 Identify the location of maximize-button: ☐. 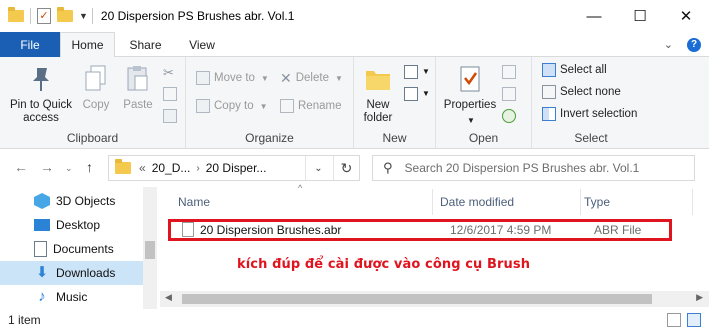
(640, 16).